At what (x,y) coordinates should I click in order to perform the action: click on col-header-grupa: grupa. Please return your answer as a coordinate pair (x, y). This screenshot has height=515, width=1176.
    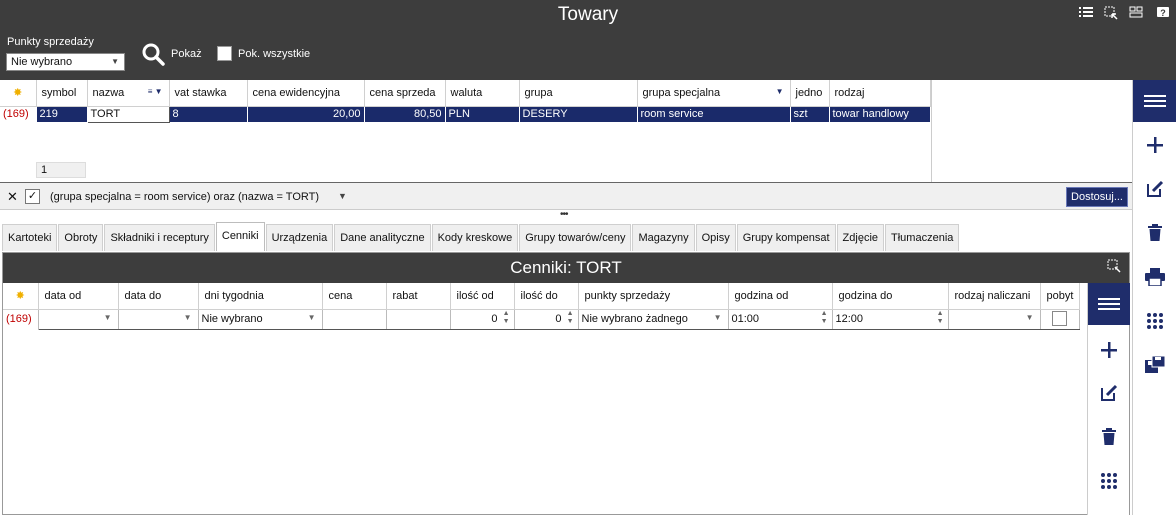
    Looking at the image, I should click on (578, 93).